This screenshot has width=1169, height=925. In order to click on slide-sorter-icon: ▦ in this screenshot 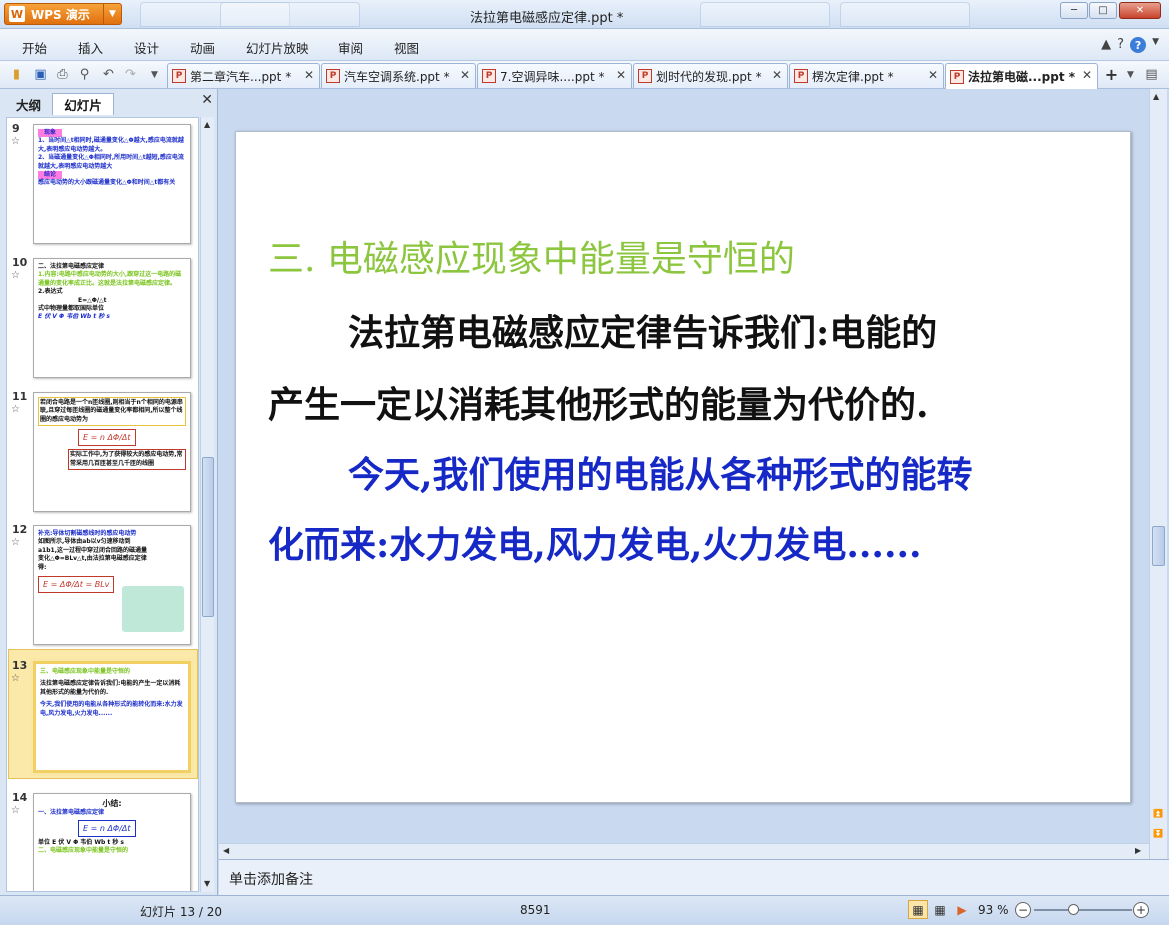, I will do `click(940, 909)`.